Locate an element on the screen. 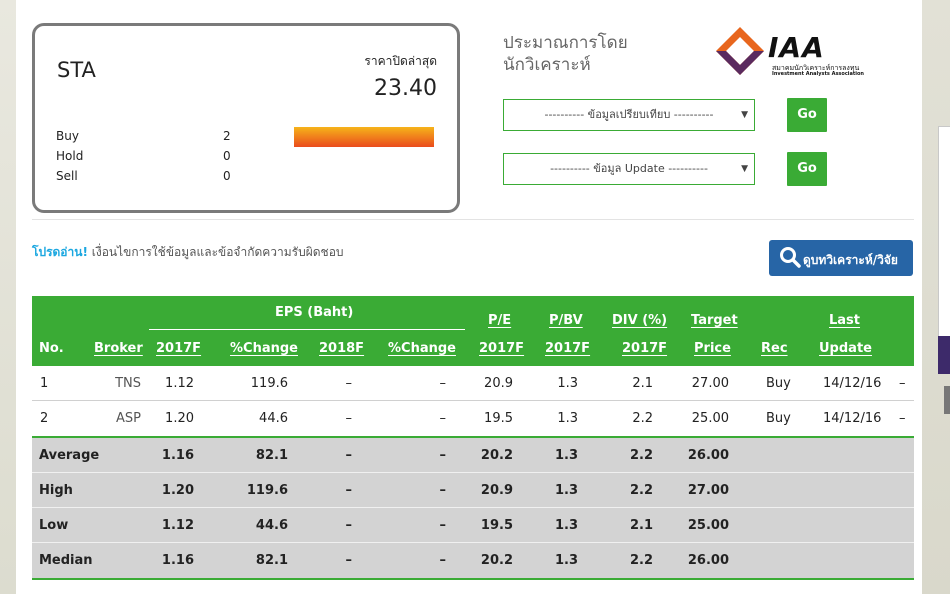 The width and height of the screenshot is (950, 594). stat-target: 25.00 is located at coordinates (708, 525).